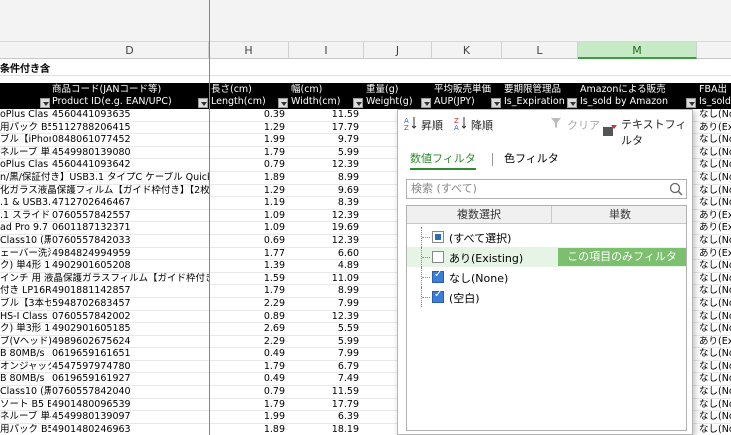 This screenshot has height=435, width=731. Describe the element at coordinates (248, 354) in the screenshot. I see `cell-length: 0.49` at that location.